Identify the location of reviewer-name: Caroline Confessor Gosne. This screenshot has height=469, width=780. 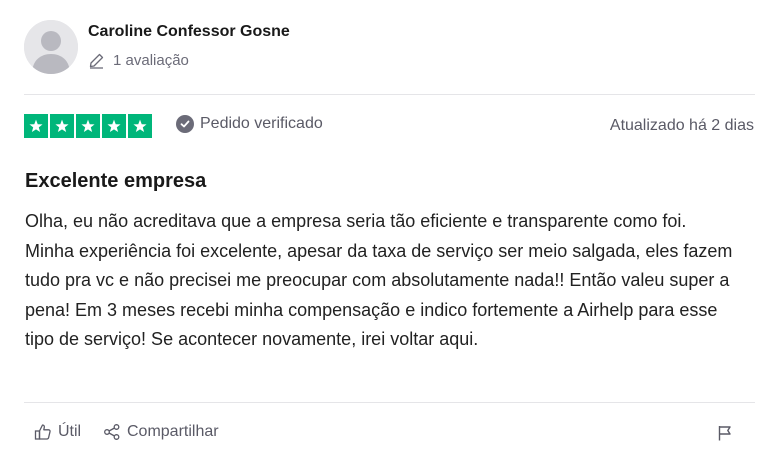
(189, 32).